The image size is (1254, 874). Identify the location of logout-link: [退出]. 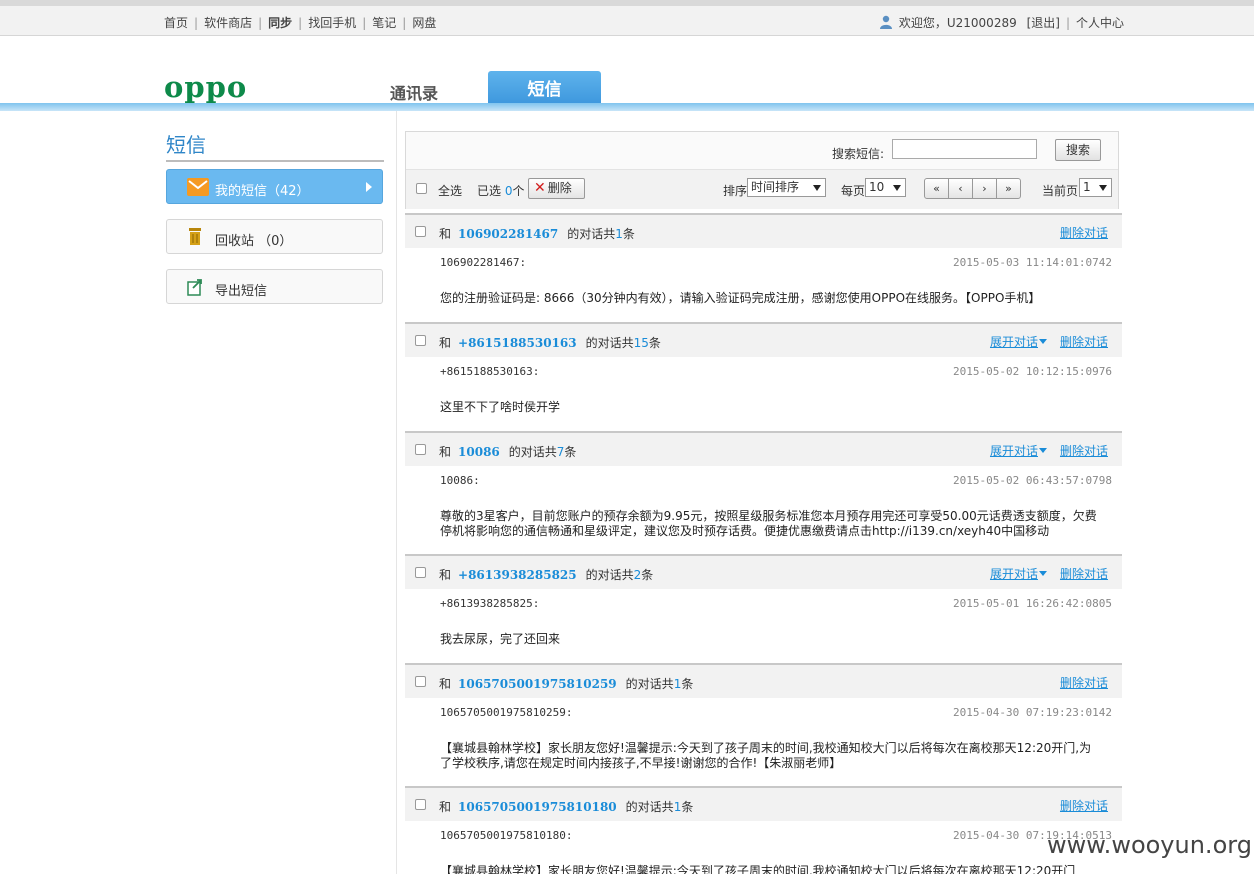
(1043, 23).